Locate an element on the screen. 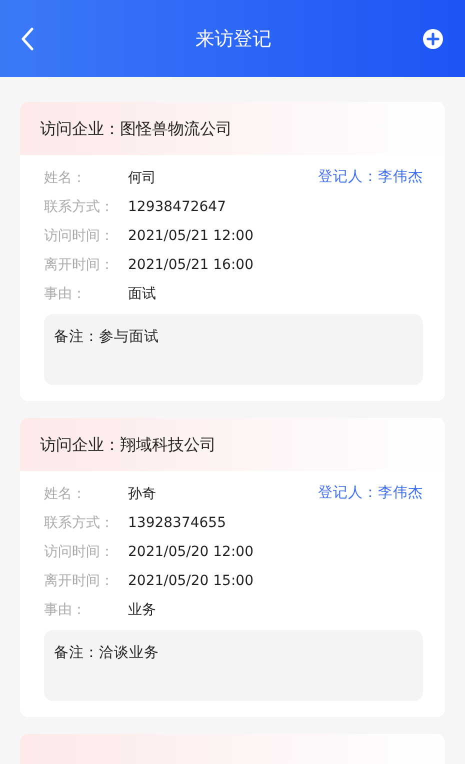 This screenshot has width=465, height=764. add-icon is located at coordinates (433, 38).